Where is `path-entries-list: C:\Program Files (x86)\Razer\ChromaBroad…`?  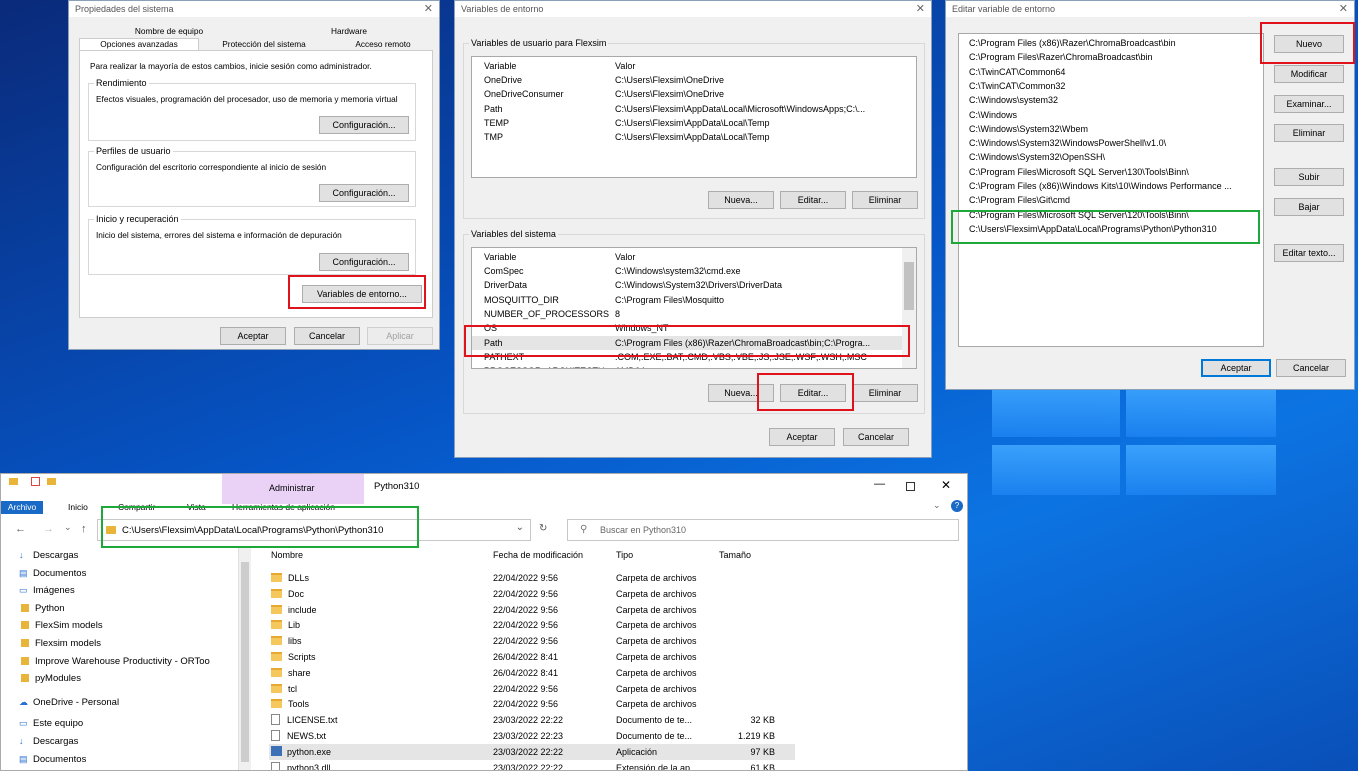
path-entries-list: C:\Program Files (x86)\Razer\ChromaBroad… is located at coordinates (1111, 190).